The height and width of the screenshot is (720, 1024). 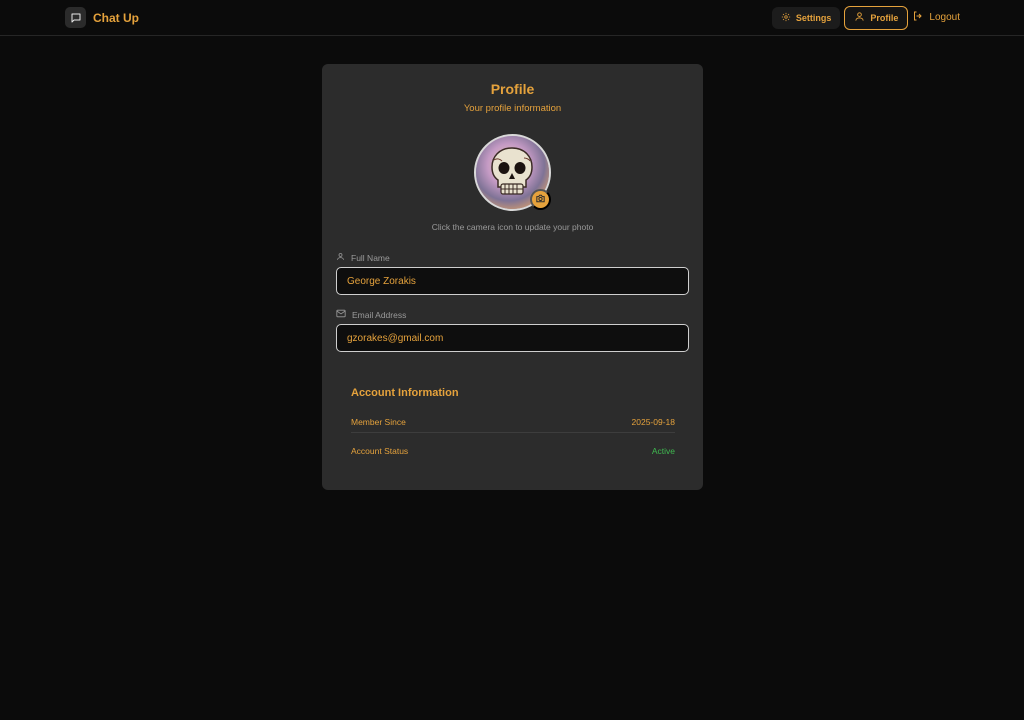 I want to click on email-label-text: Email Address, so click(x=379, y=314).